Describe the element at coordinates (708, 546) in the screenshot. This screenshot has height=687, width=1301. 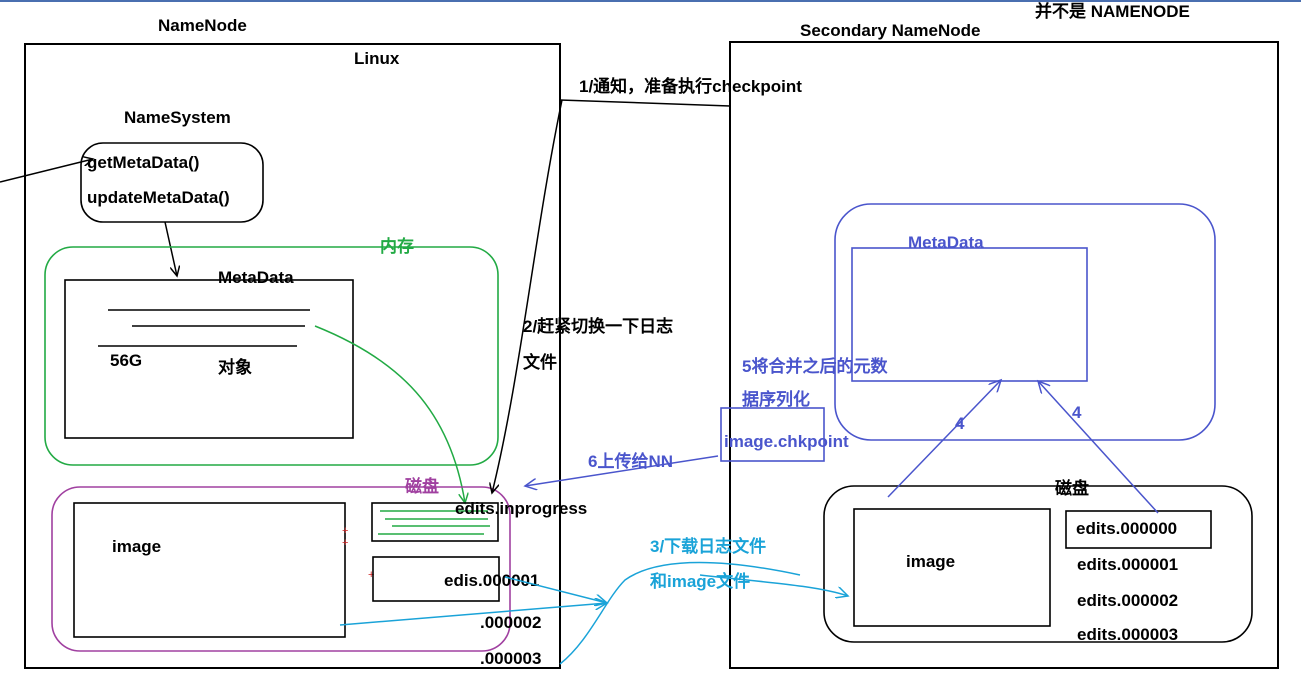
I see `step3-label-line1: 3/下载日志文件` at that location.